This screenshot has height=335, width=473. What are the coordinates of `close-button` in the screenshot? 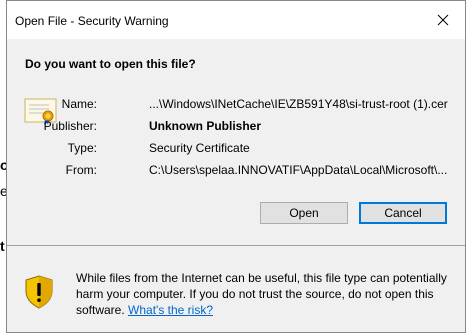 It's located at (443, 20).